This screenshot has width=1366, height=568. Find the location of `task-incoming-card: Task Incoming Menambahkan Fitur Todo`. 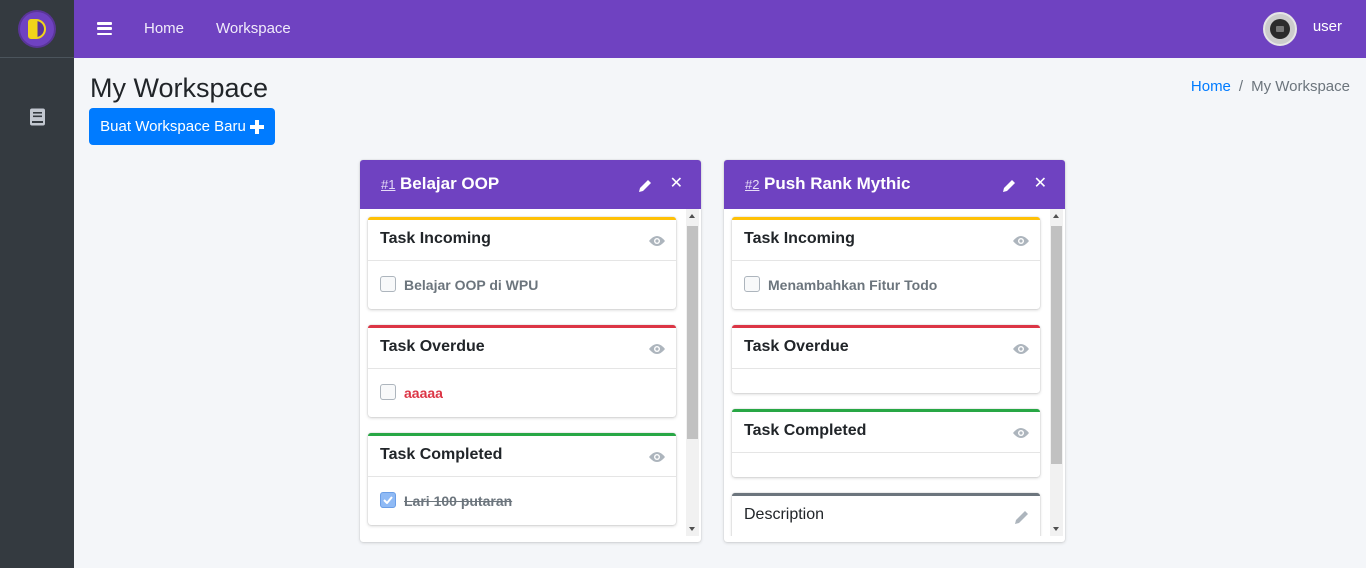

task-incoming-card: Task Incoming Menambahkan Fitur Todo is located at coordinates (886, 263).